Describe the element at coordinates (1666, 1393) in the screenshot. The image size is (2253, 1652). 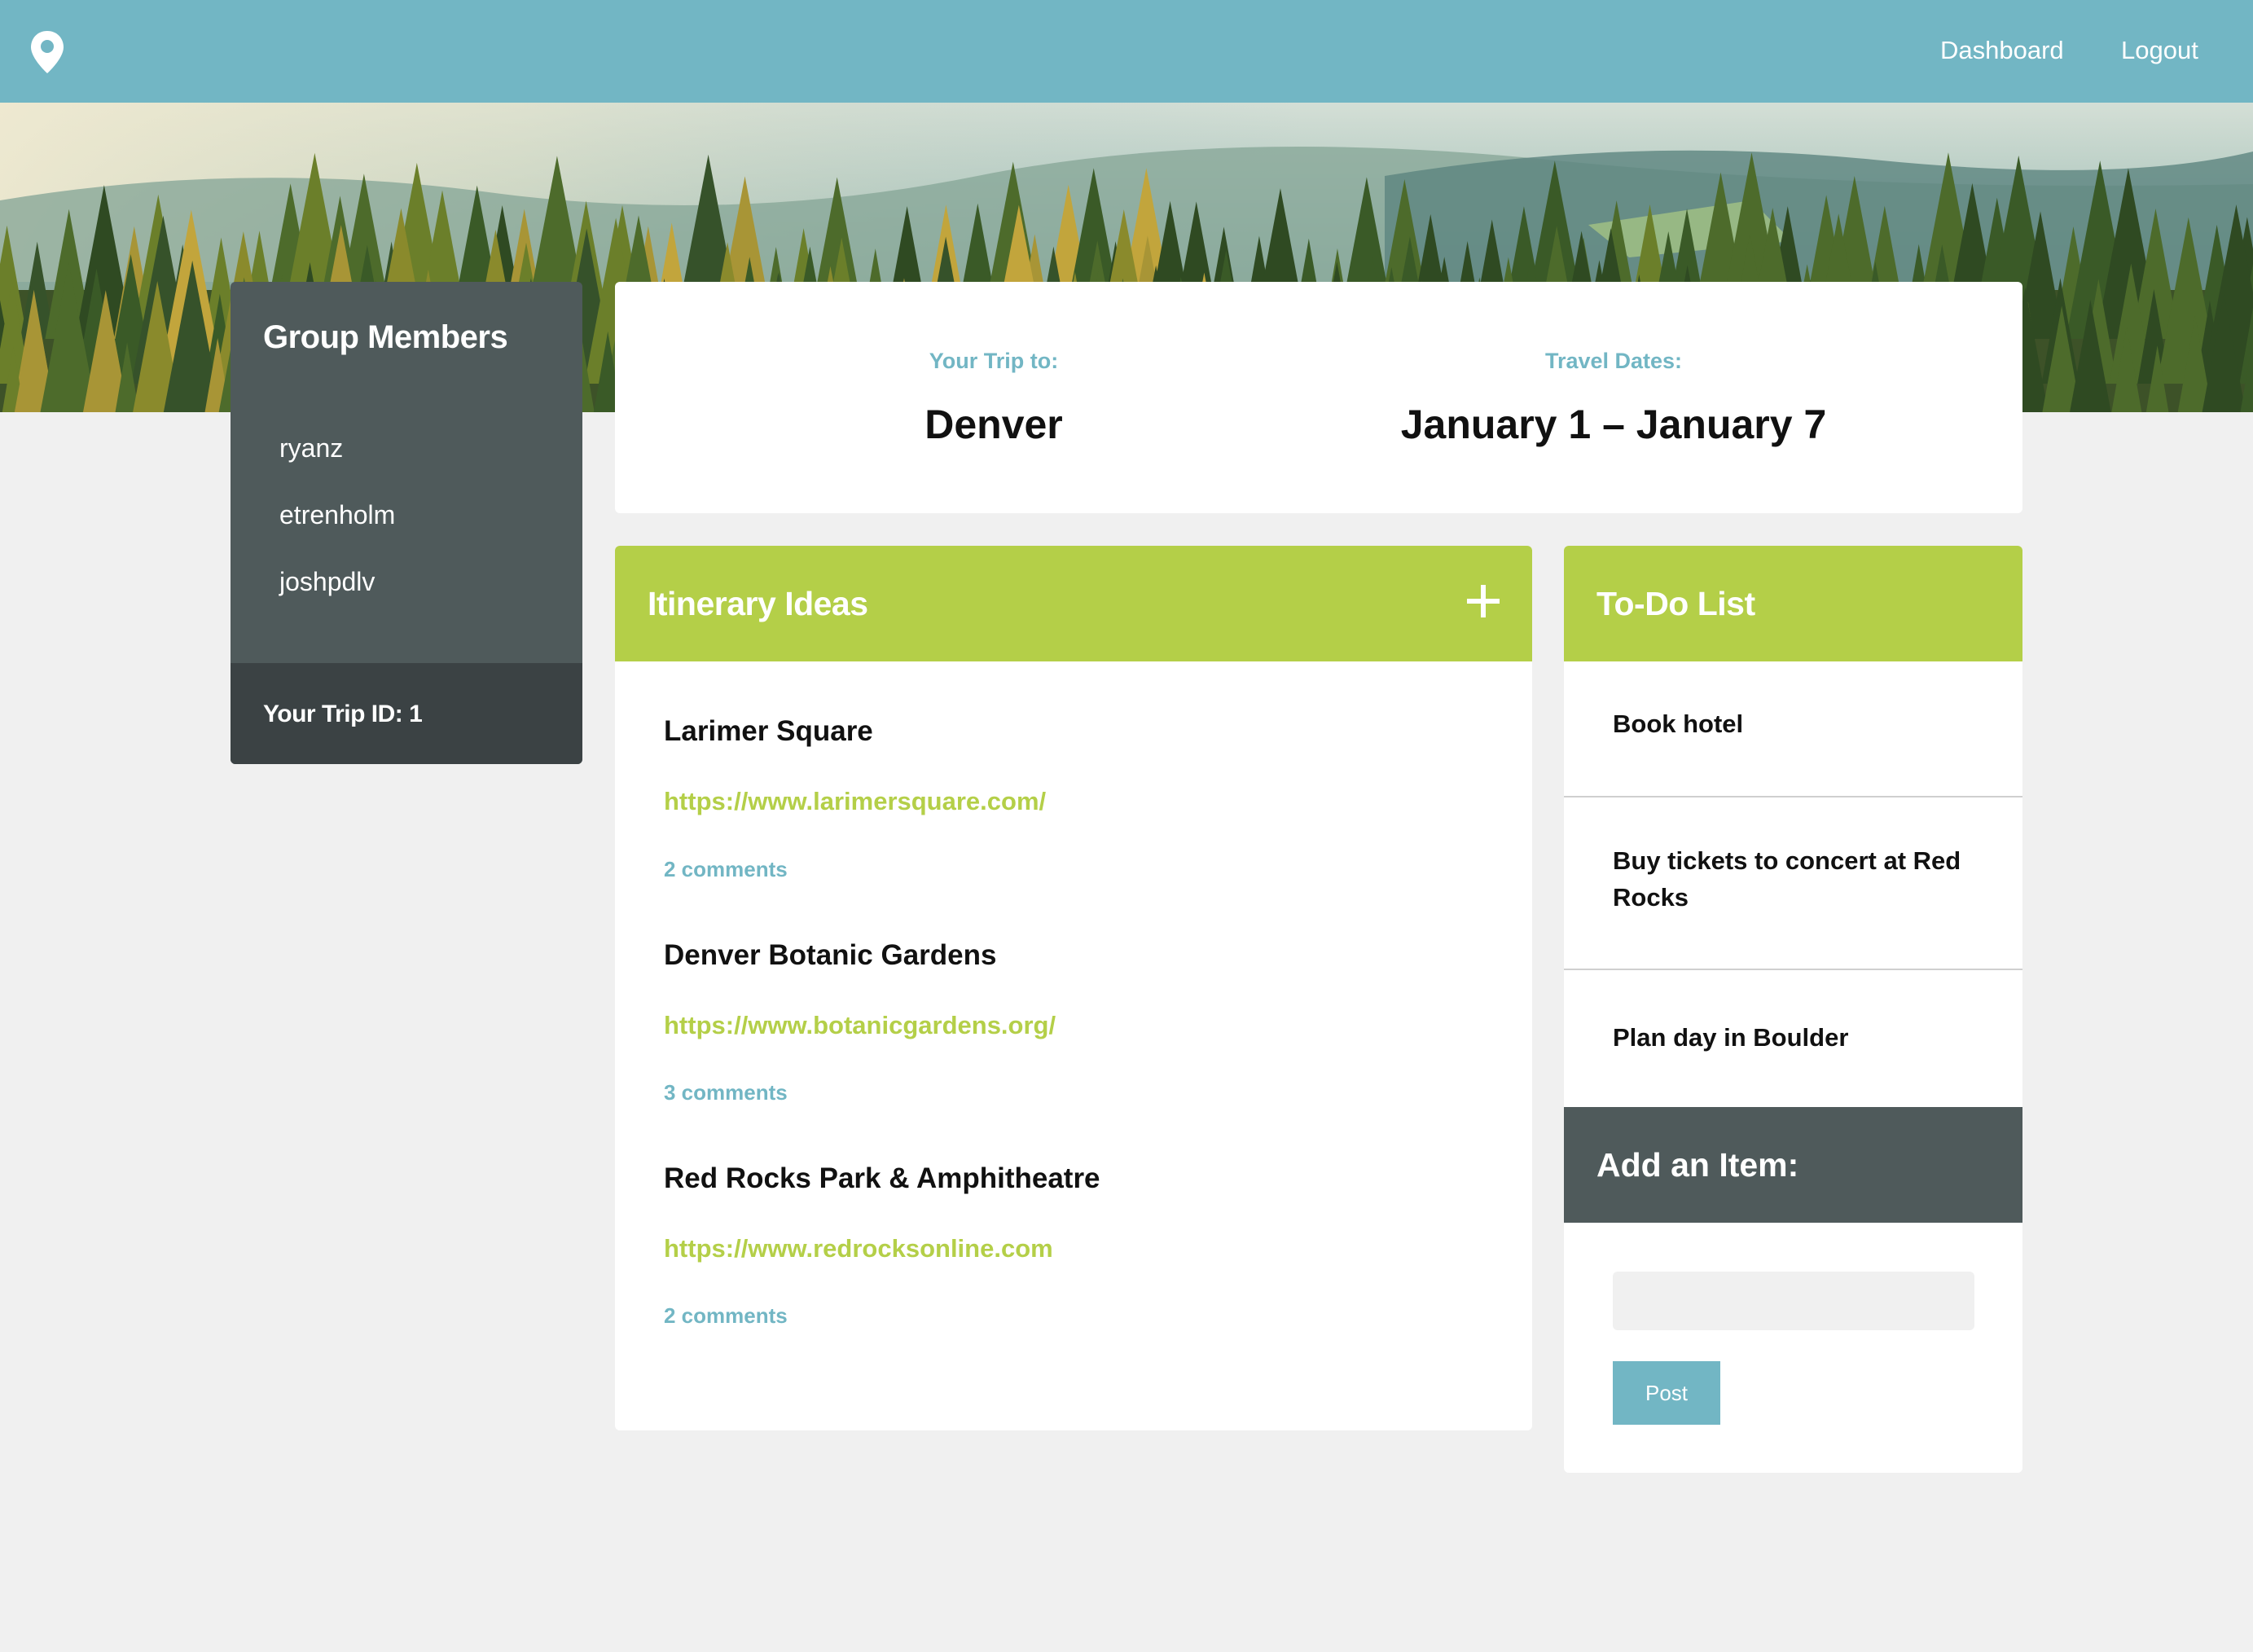
I see `post-button: Post` at that location.